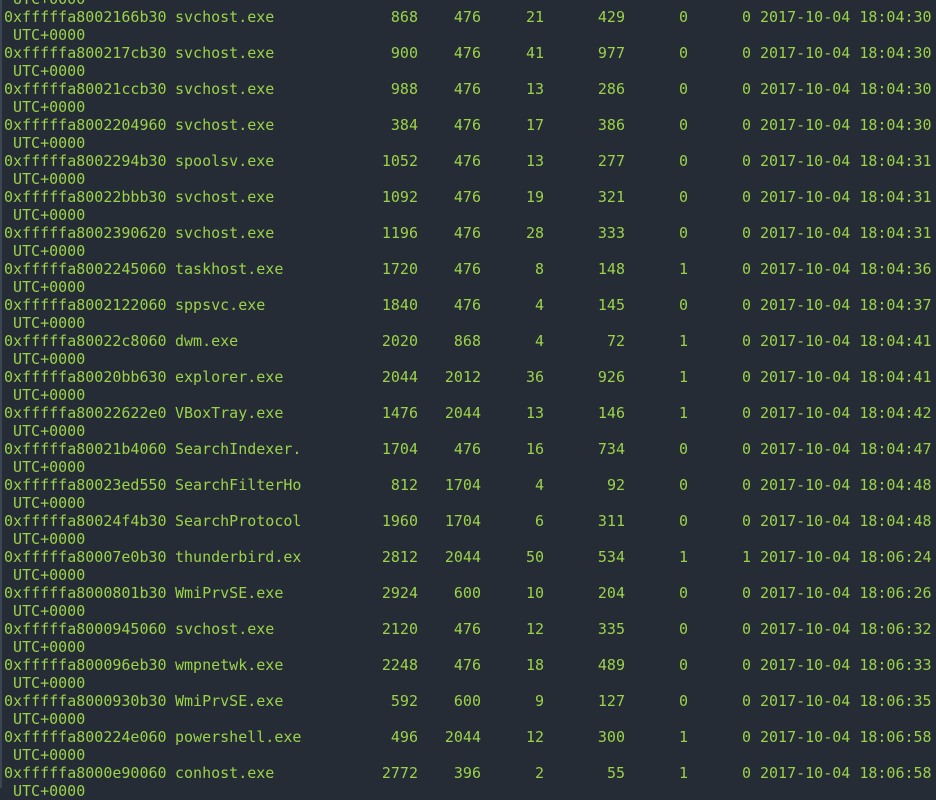 Image resolution: width=936 pixels, height=800 pixels. Describe the element at coordinates (229, 377) in the screenshot. I see `process-name: explorer.exe` at that location.